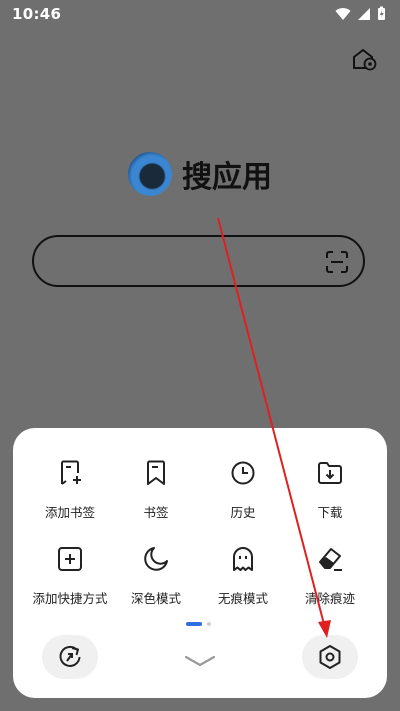 The height and width of the screenshot is (711, 400). Describe the element at coordinates (343, 13) in the screenshot. I see `wifi-icon` at that location.